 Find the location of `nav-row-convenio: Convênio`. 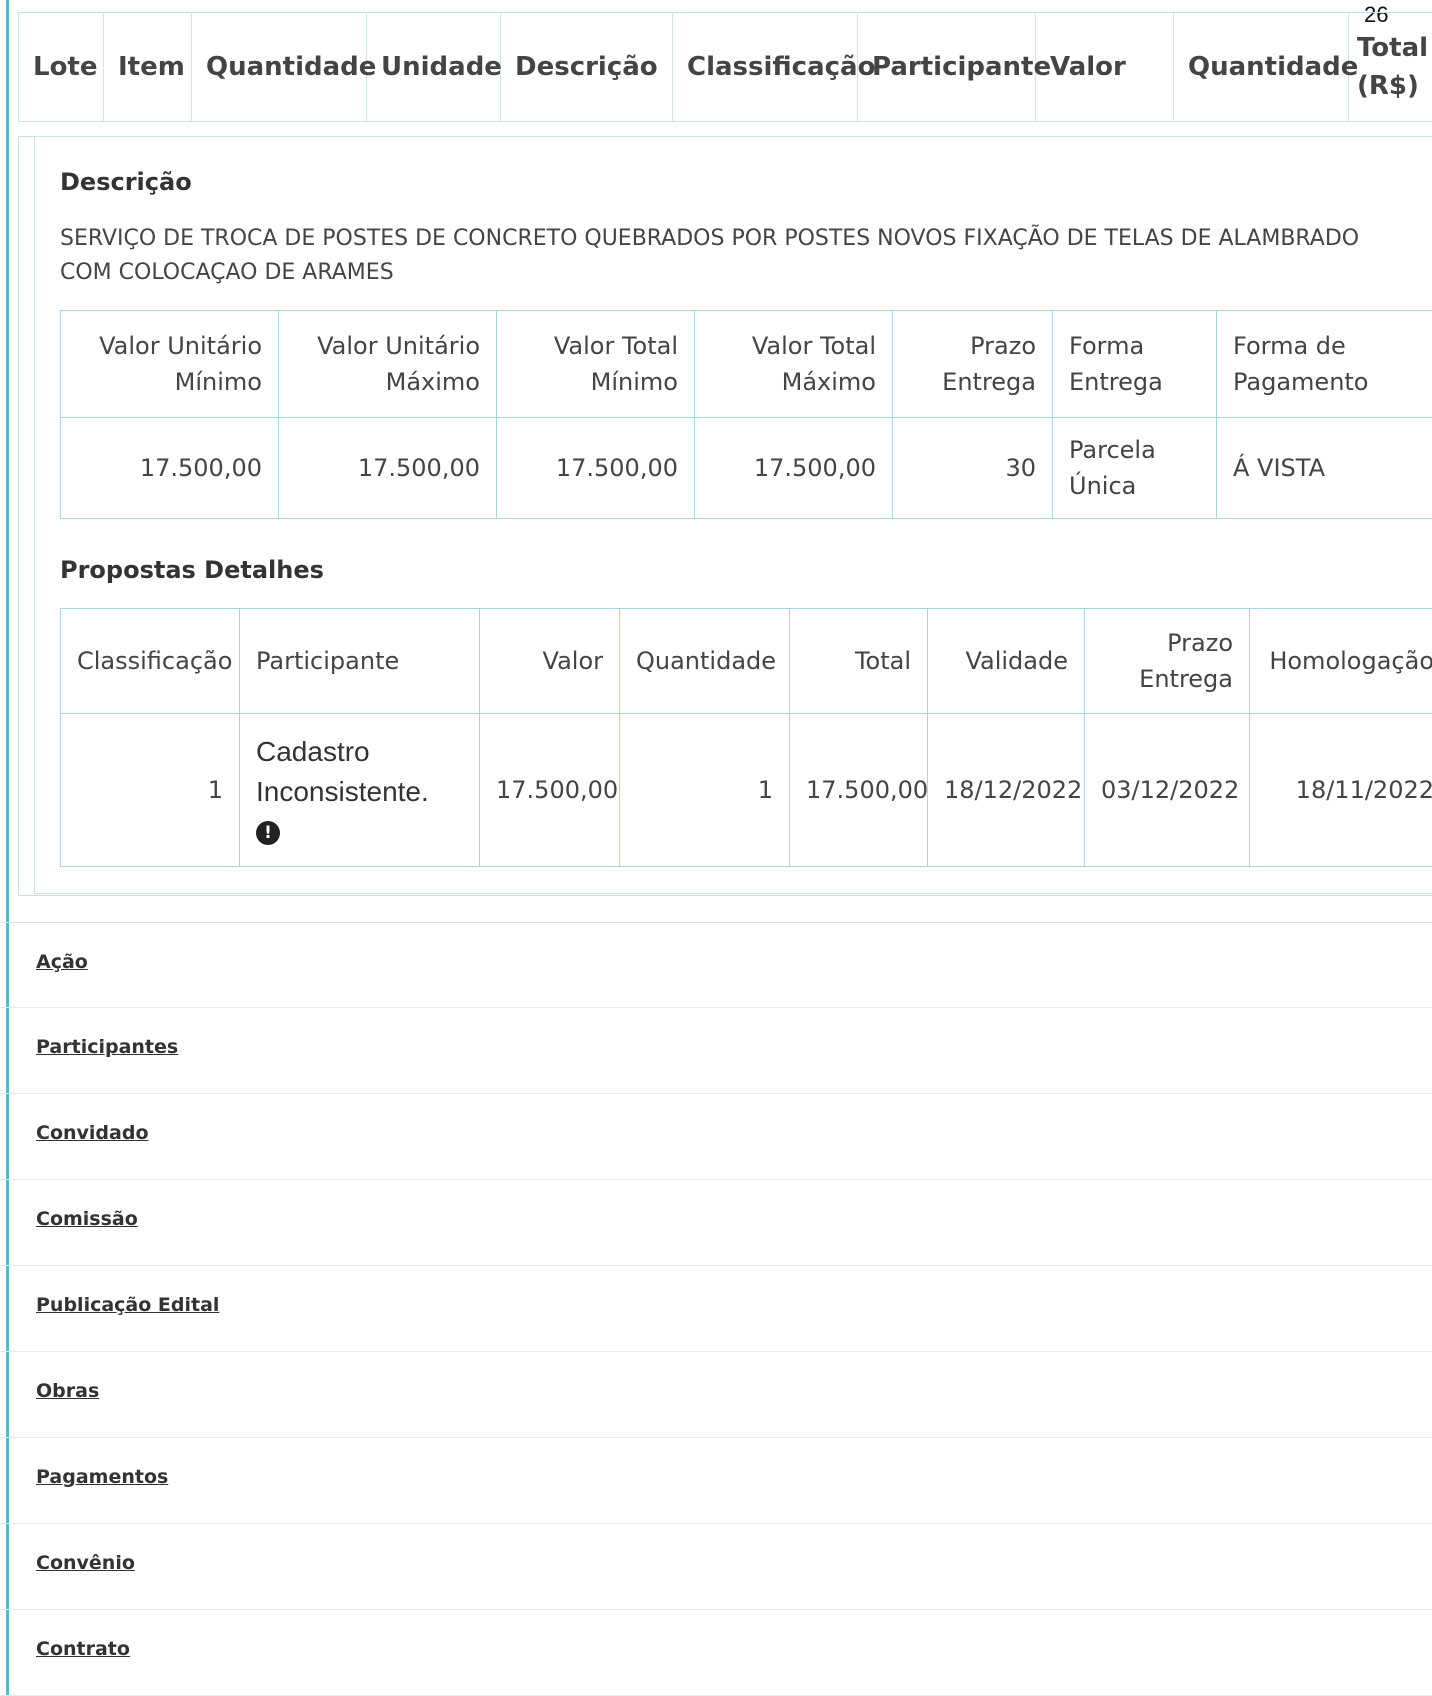

nav-row-convenio: Convênio is located at coordinates (716, 1567).